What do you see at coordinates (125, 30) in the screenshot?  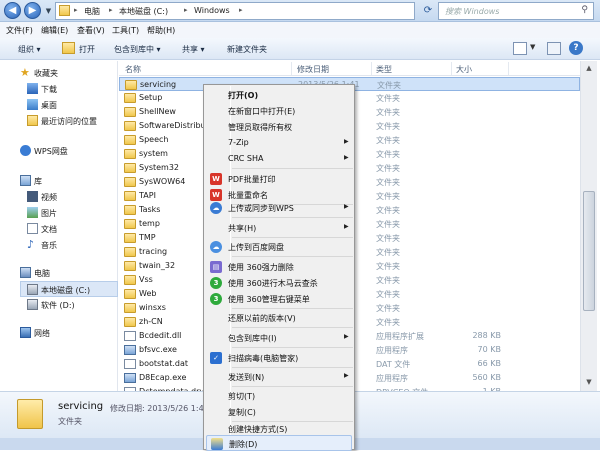 I see `menu-tools: 工具(T)` at bounding box center [125, 30].